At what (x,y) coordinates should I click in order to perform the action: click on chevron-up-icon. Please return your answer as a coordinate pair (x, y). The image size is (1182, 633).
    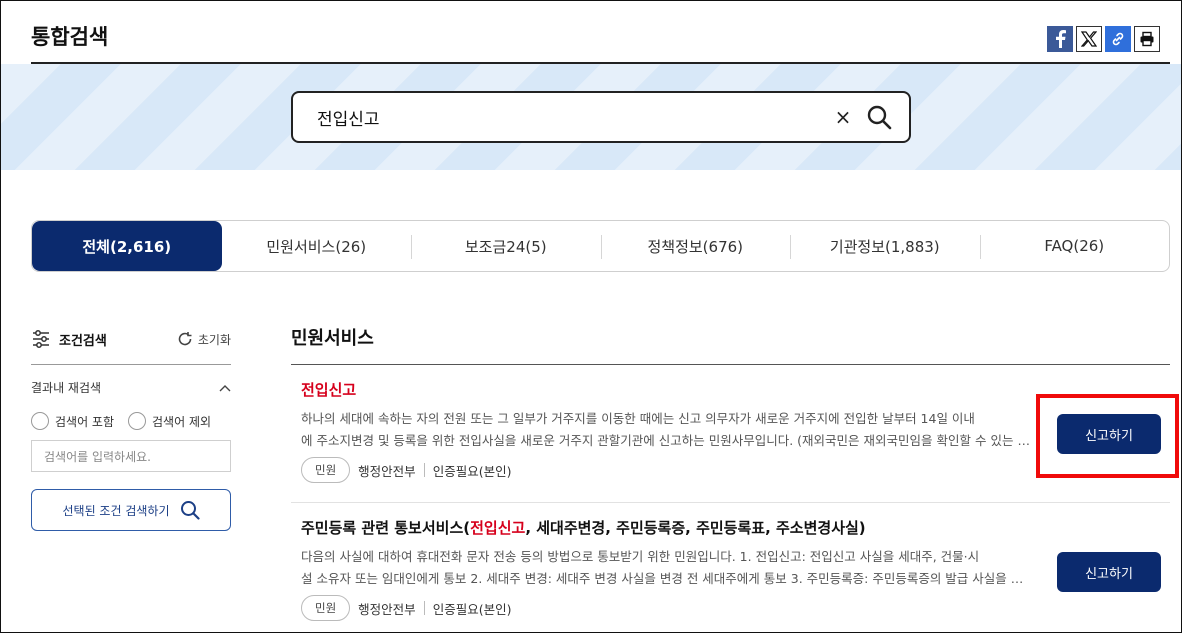
    Looking at the image, I should click on (225, 387).